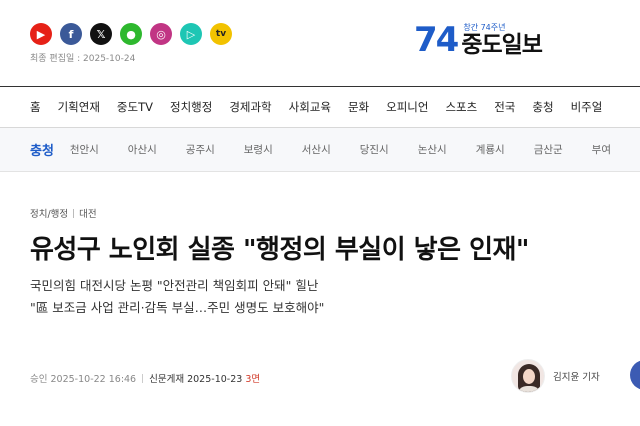 The height and width of the screenshot is (426, 640). Describe the element at coordinates (432, 149) in the screenshot. I see `sub-nav-item-nonsan: 논산시` at that location.